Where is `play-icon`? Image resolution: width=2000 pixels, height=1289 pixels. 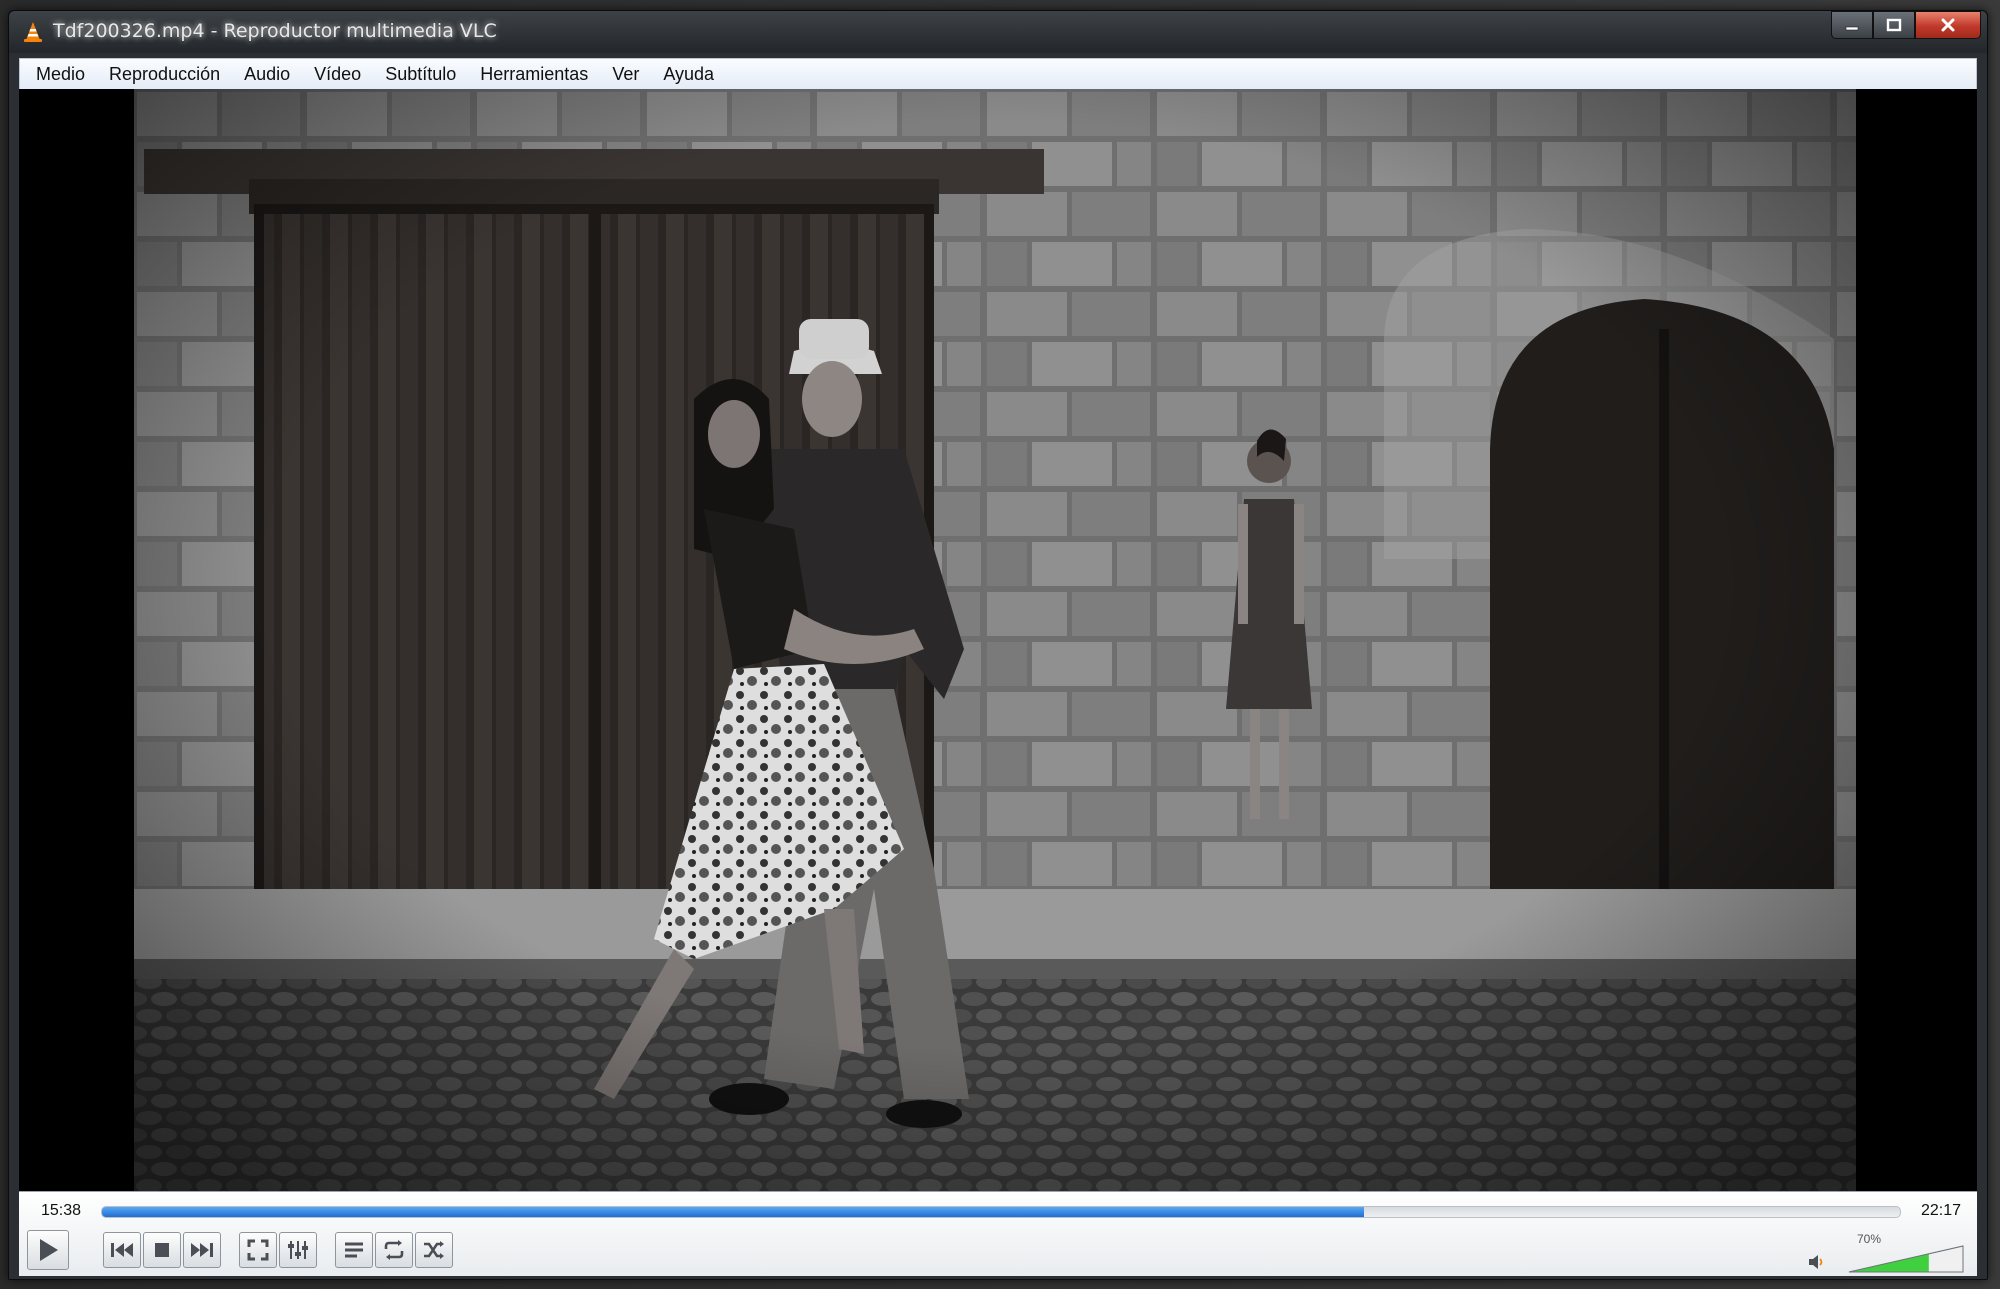
play-icon is located at coordinates (49, 1250).